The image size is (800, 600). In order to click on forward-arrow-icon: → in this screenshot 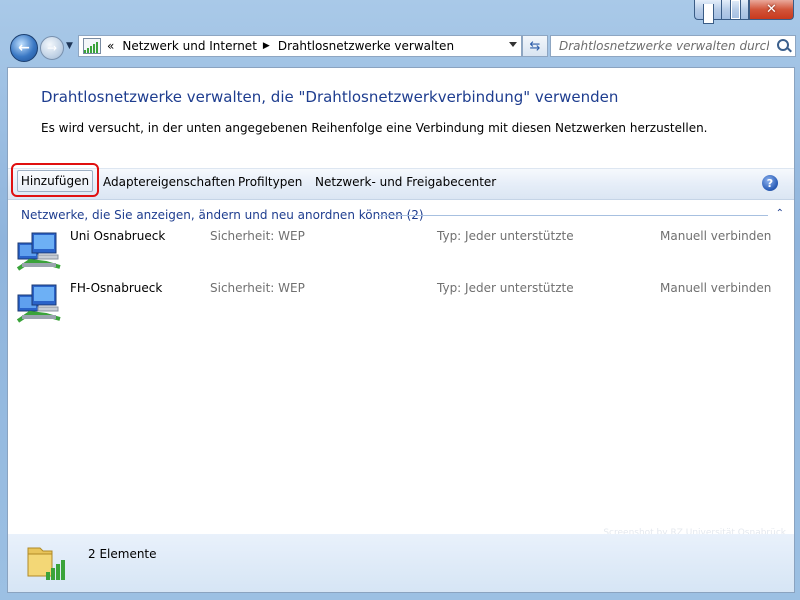, I will do `click(52, 48)`.